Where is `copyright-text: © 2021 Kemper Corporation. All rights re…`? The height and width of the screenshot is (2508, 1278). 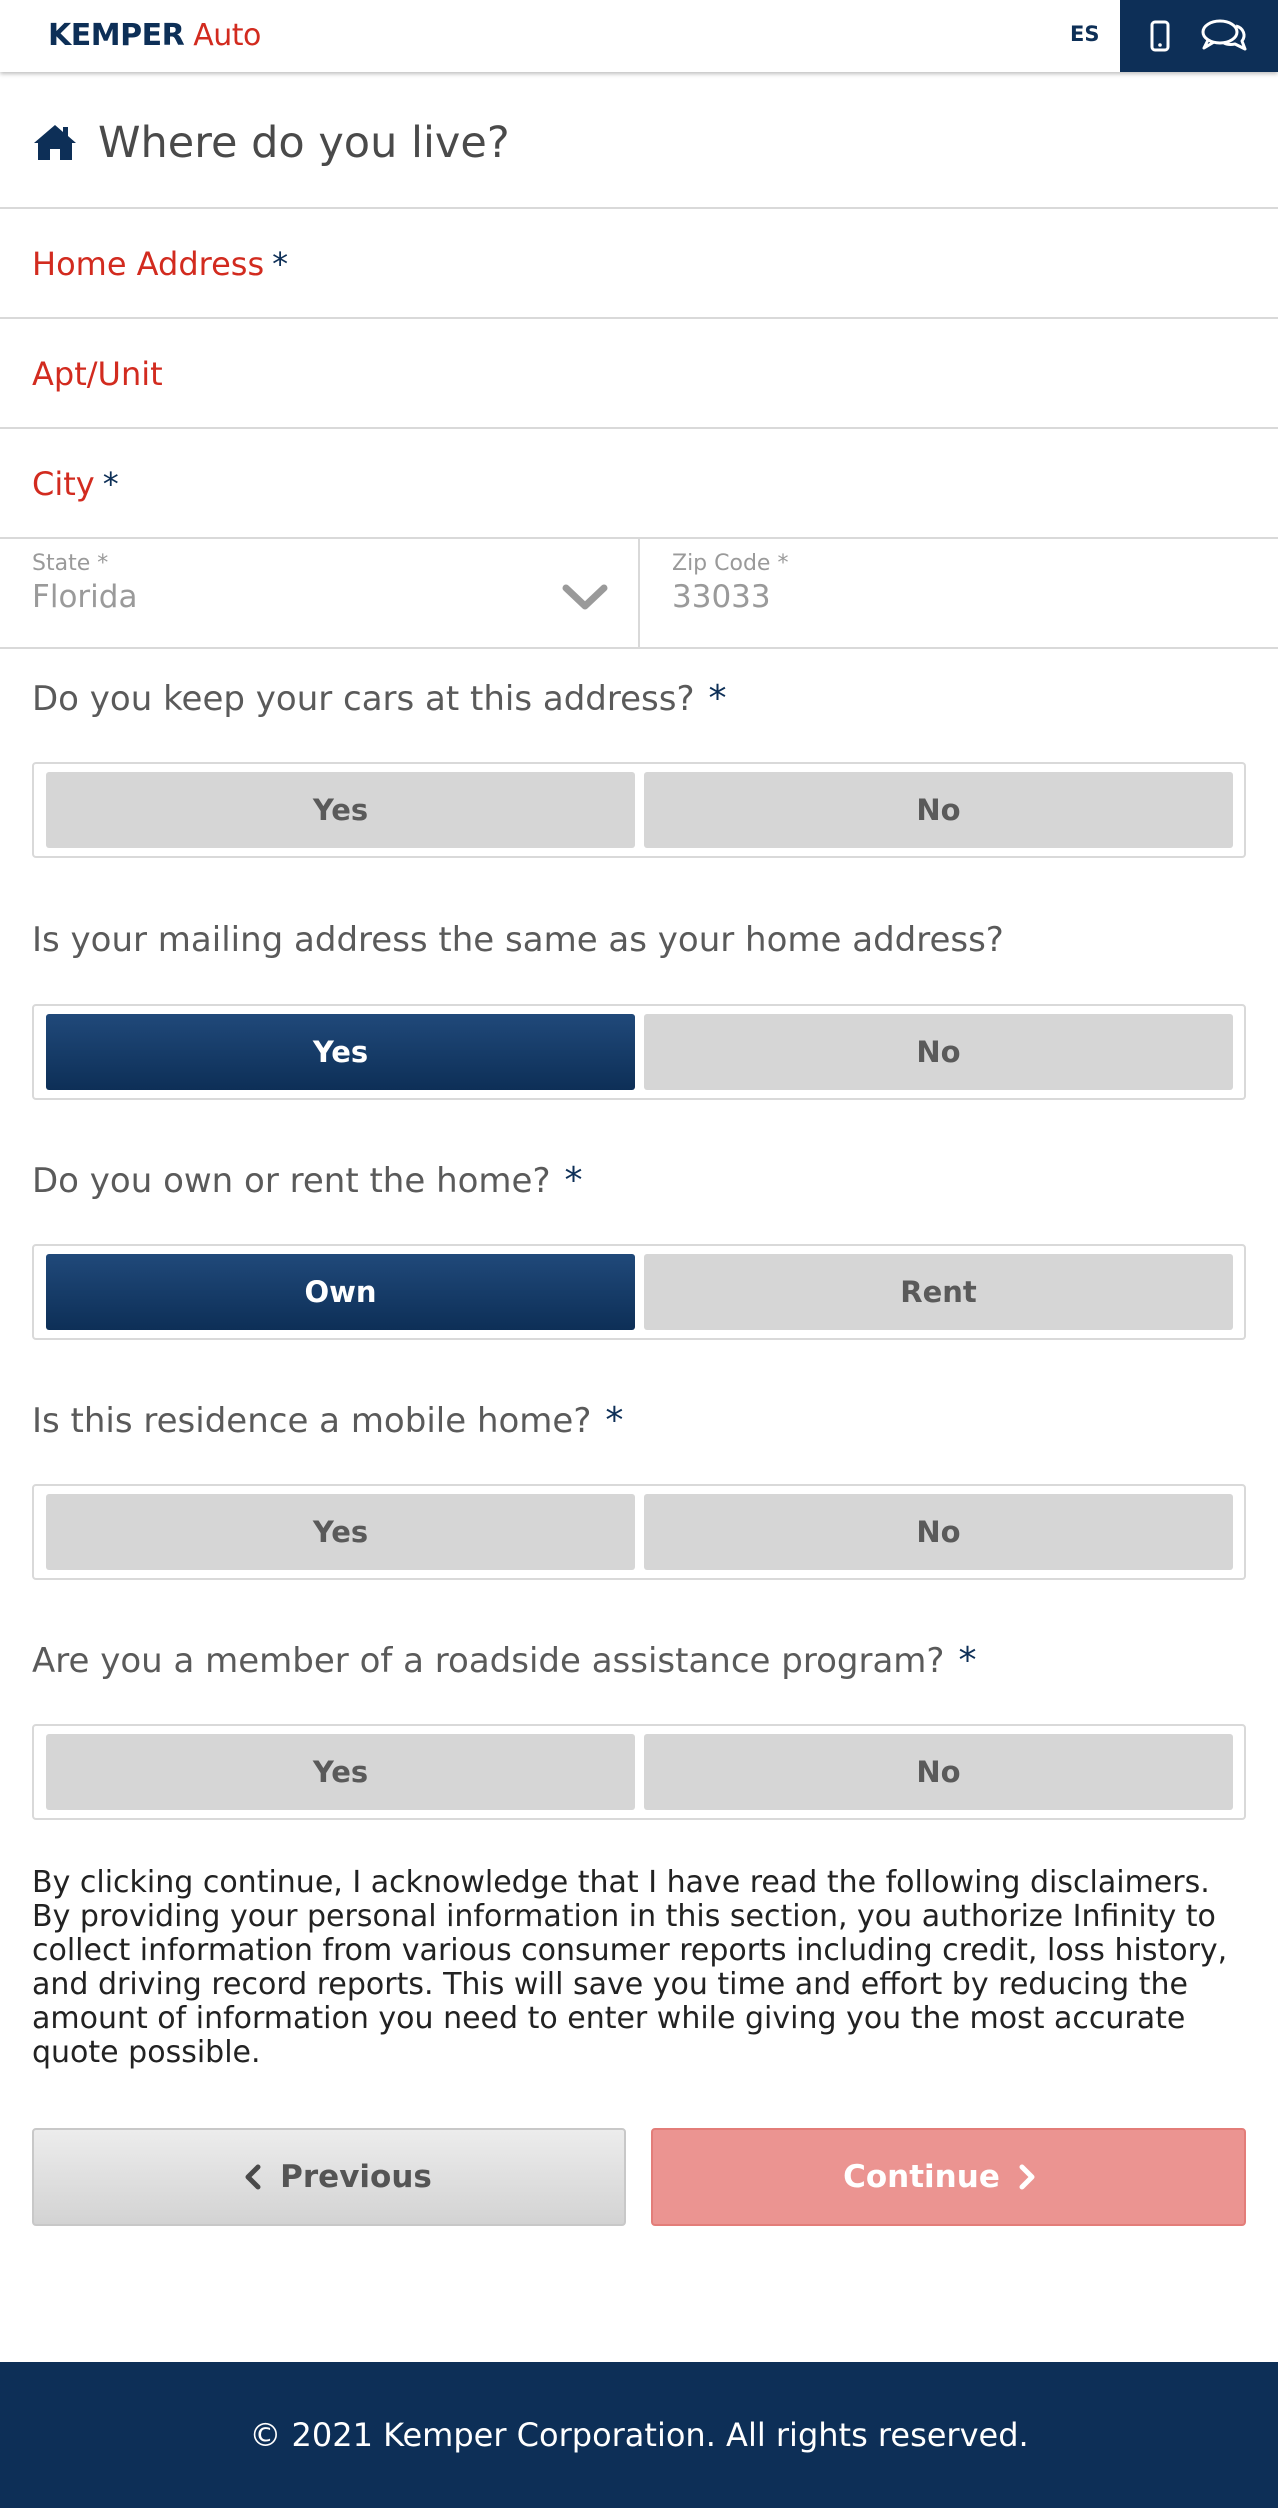 copyright-text: © 2021 Kemper Corporation. All rights re… is located at coordinates (639, 2435).